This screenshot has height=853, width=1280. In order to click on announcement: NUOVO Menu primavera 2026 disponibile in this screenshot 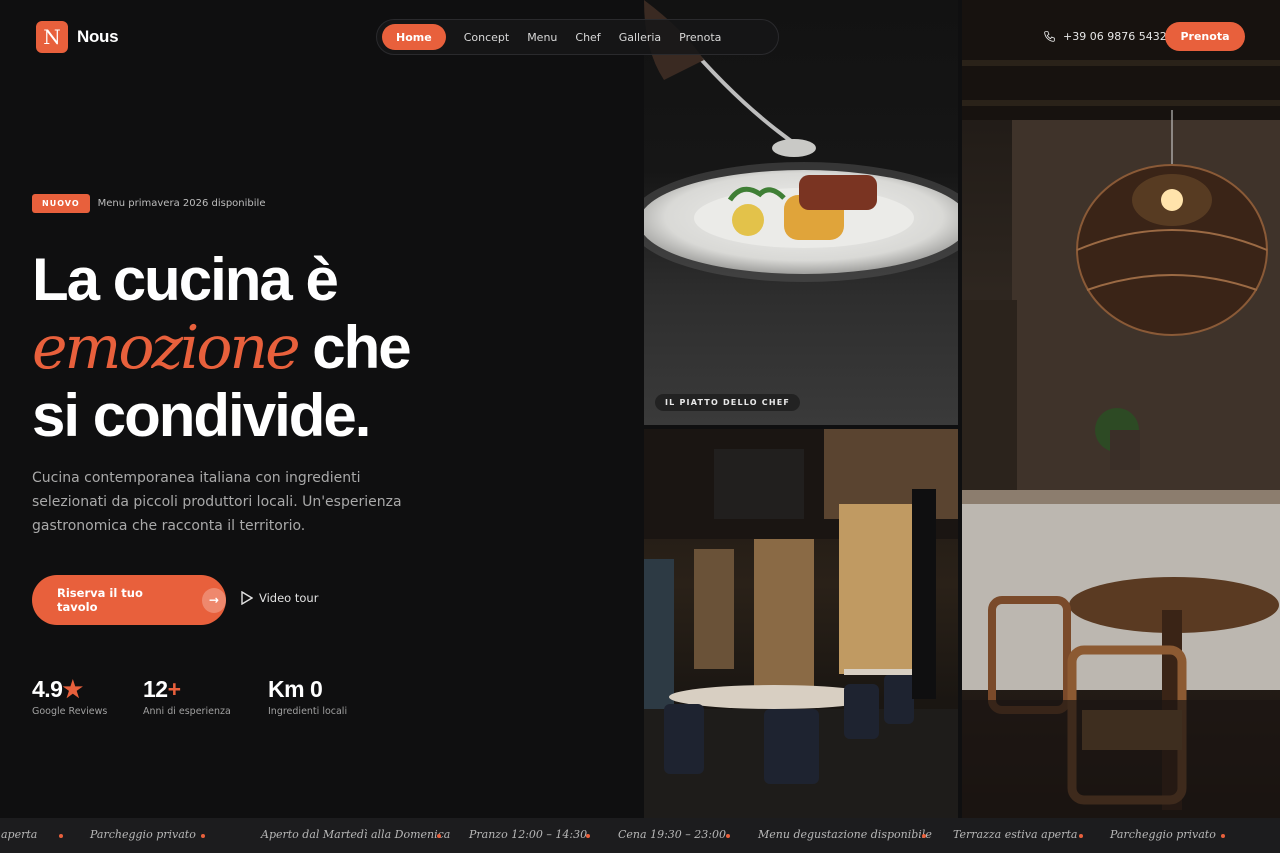, I will do `click(148, 203)`.